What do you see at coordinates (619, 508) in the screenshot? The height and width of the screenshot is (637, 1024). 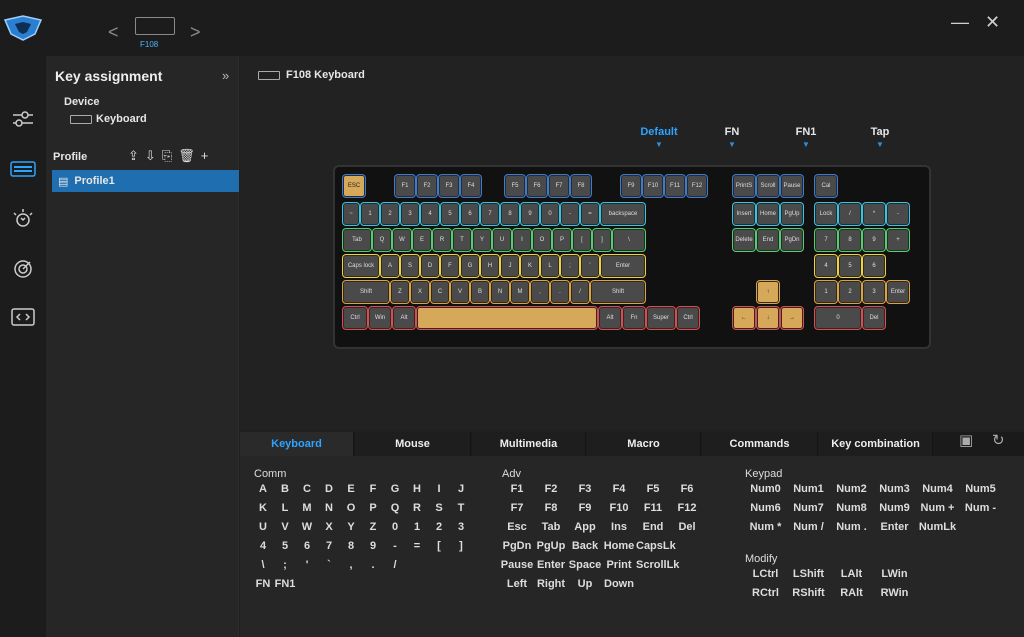 I see `adv-key: F10` at bounding box center [619, 508].